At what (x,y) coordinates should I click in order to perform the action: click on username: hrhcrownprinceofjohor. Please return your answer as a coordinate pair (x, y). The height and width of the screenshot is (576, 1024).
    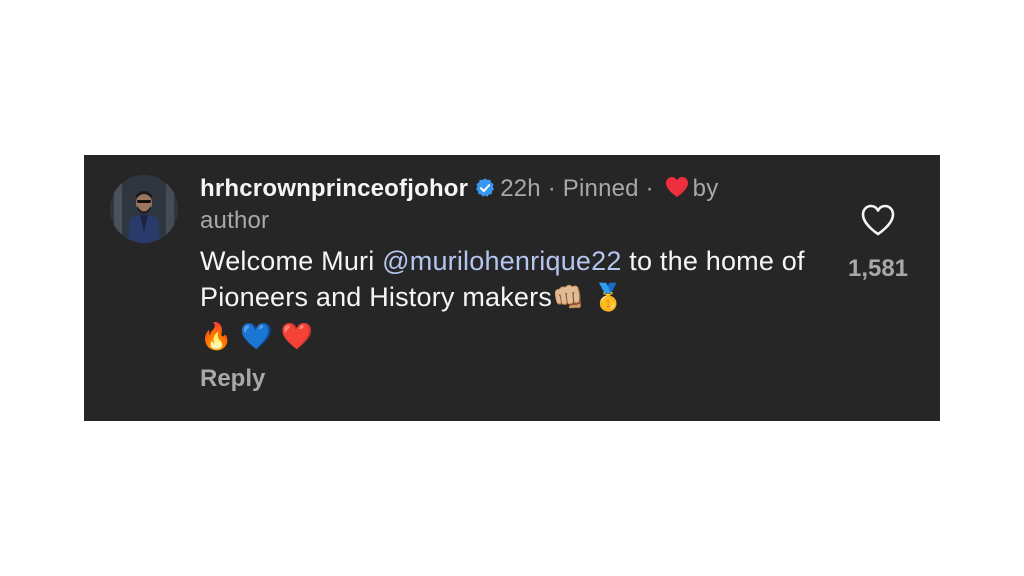
    Looking at the image, I should click on (334, 188).